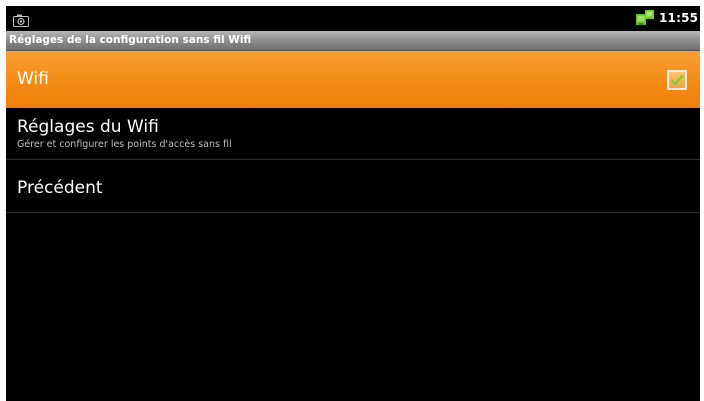 This screenshot has height=401, width=704. I want to click on list-item-label: Réglages du Wifi, so click(88, 127).